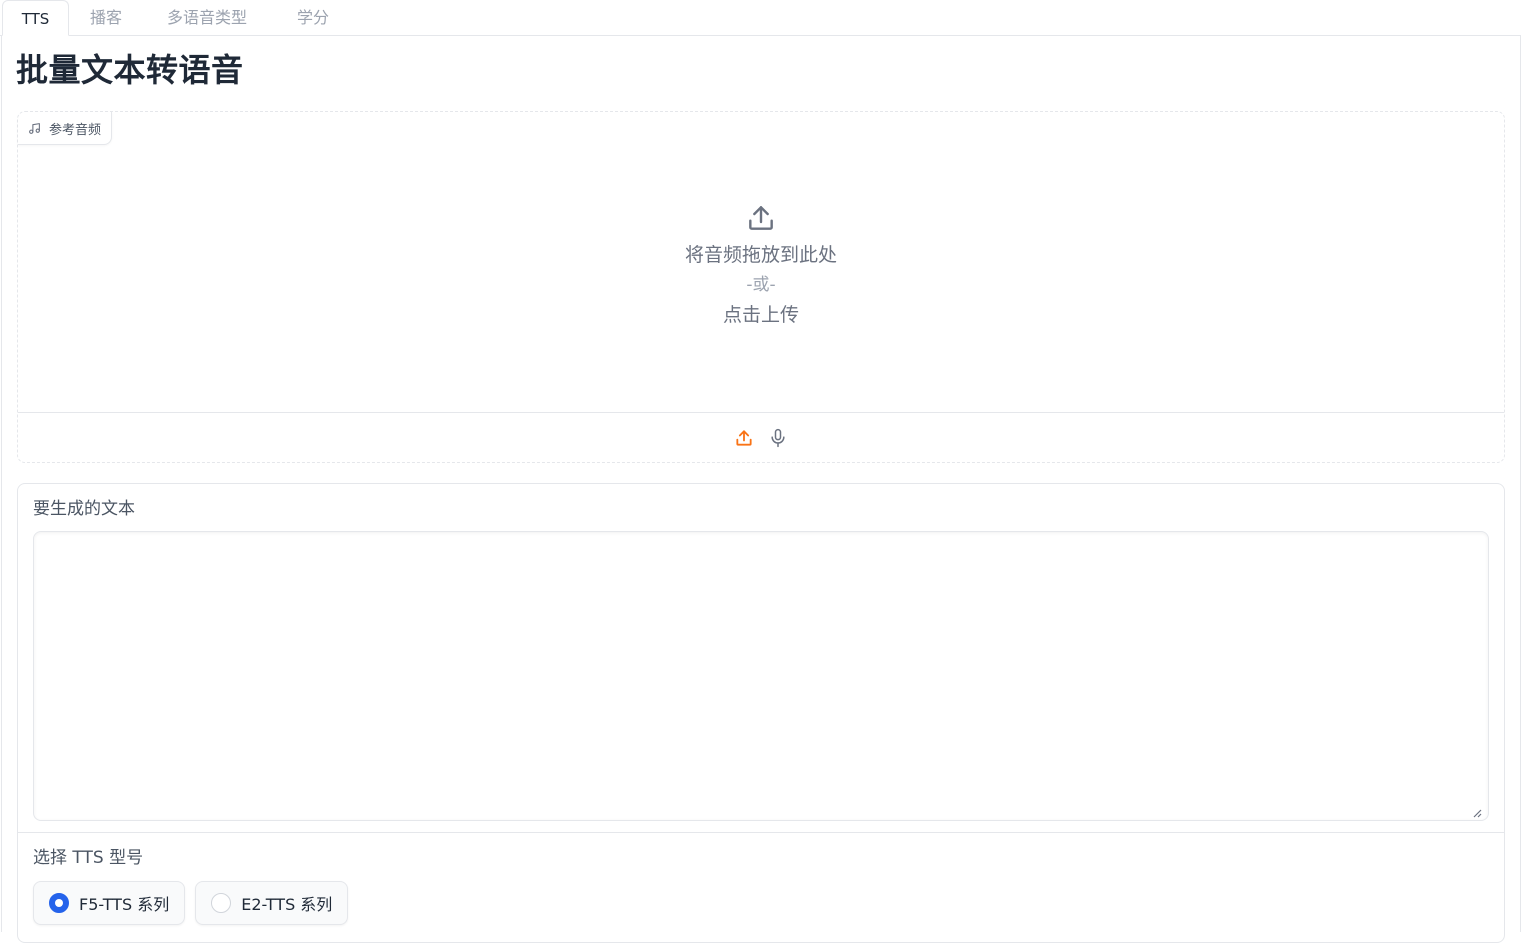 The width and height of the screenshot is (1522, 943). What do you see at coordinates (191, 903) in the screenshot?
I see `model-radio-group: F5-TTS 系列 E2-TTS 系列` at bounding box center [191, 903].